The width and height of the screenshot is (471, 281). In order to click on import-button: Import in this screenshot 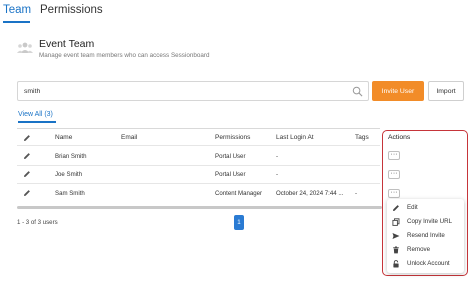, I will do `click(446, 91)`.